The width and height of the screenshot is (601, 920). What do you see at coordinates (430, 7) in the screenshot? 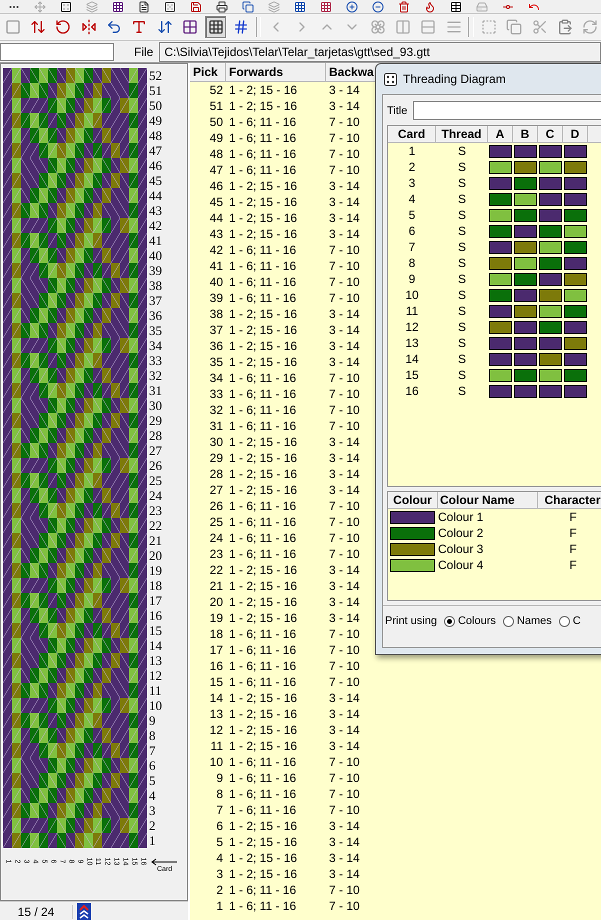
I see `flame-icon` at bounding box center [430, 7].